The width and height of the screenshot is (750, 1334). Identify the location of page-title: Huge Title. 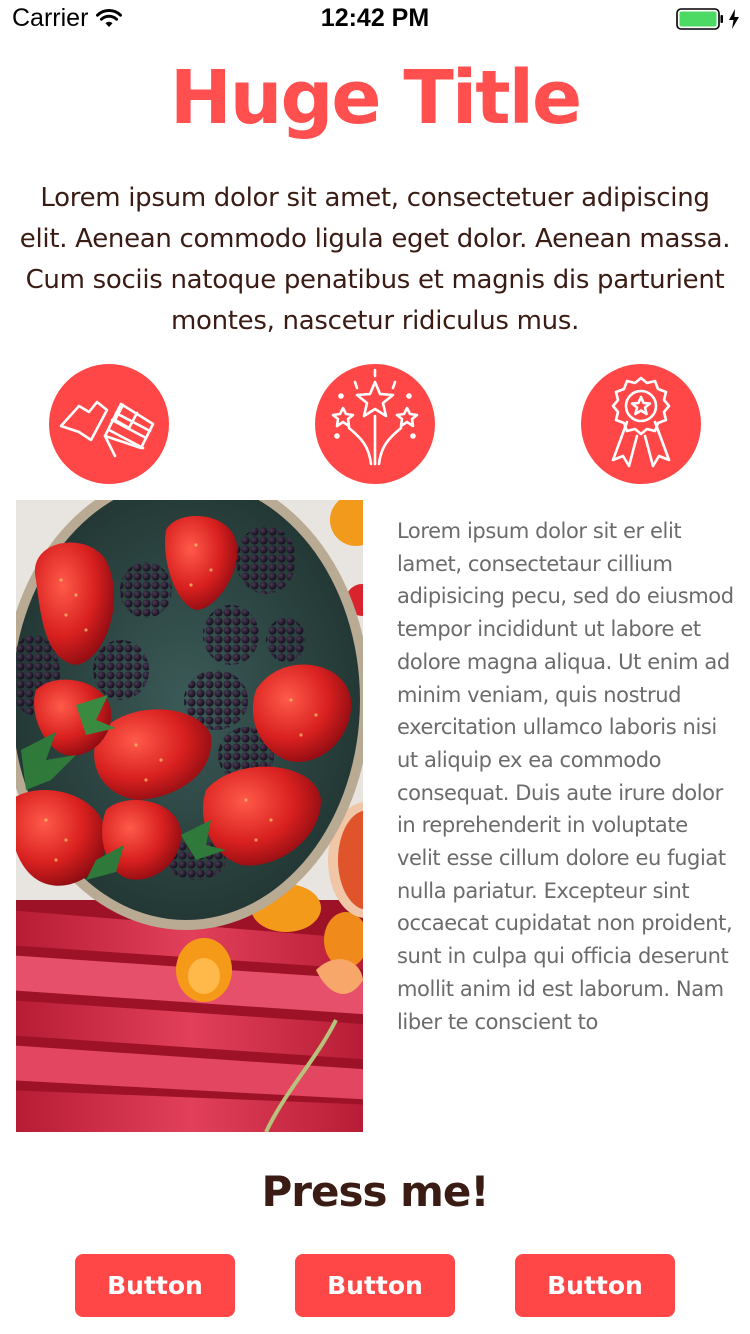
(375, 98).